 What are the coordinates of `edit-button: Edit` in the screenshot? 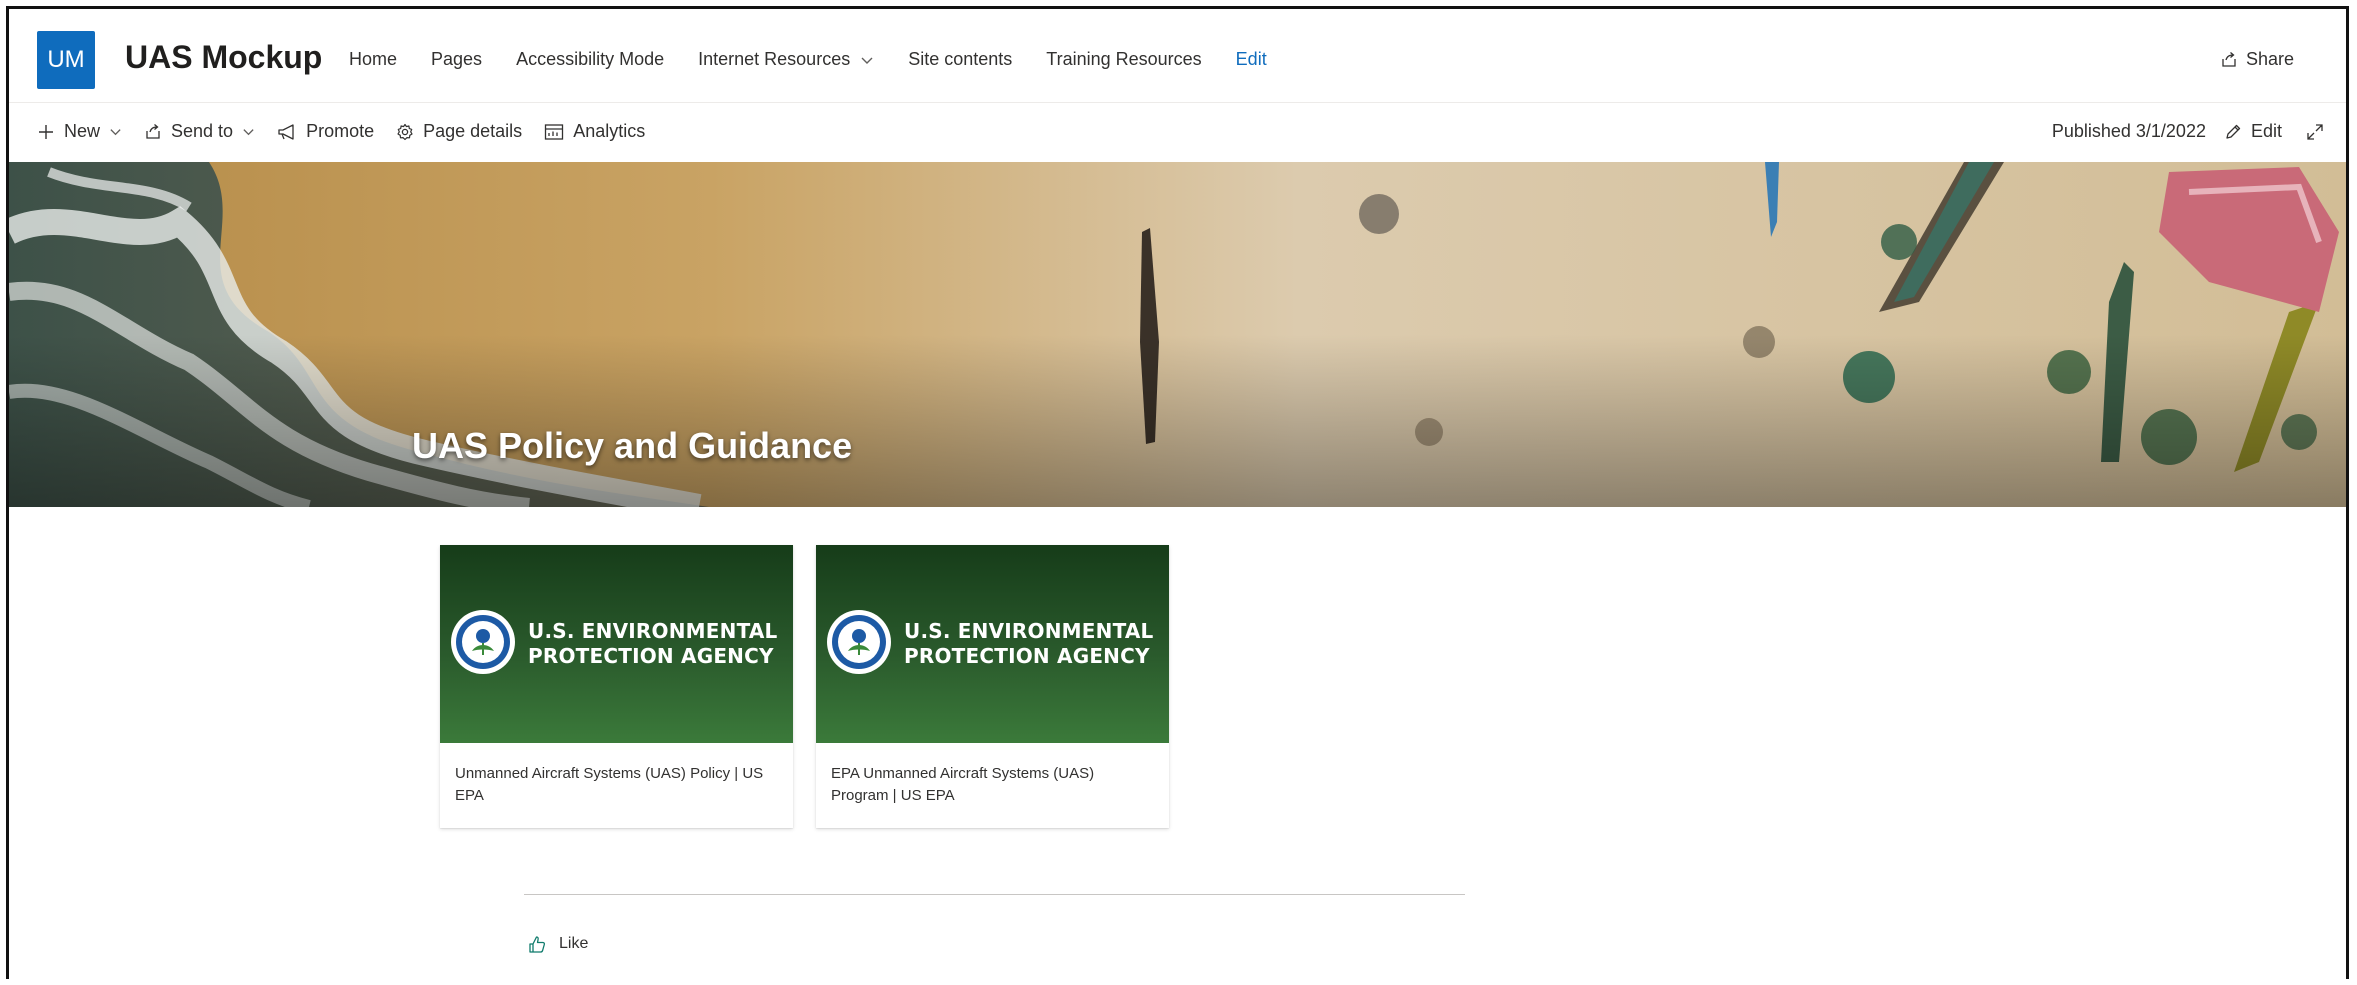 It's located at (2253, 131).